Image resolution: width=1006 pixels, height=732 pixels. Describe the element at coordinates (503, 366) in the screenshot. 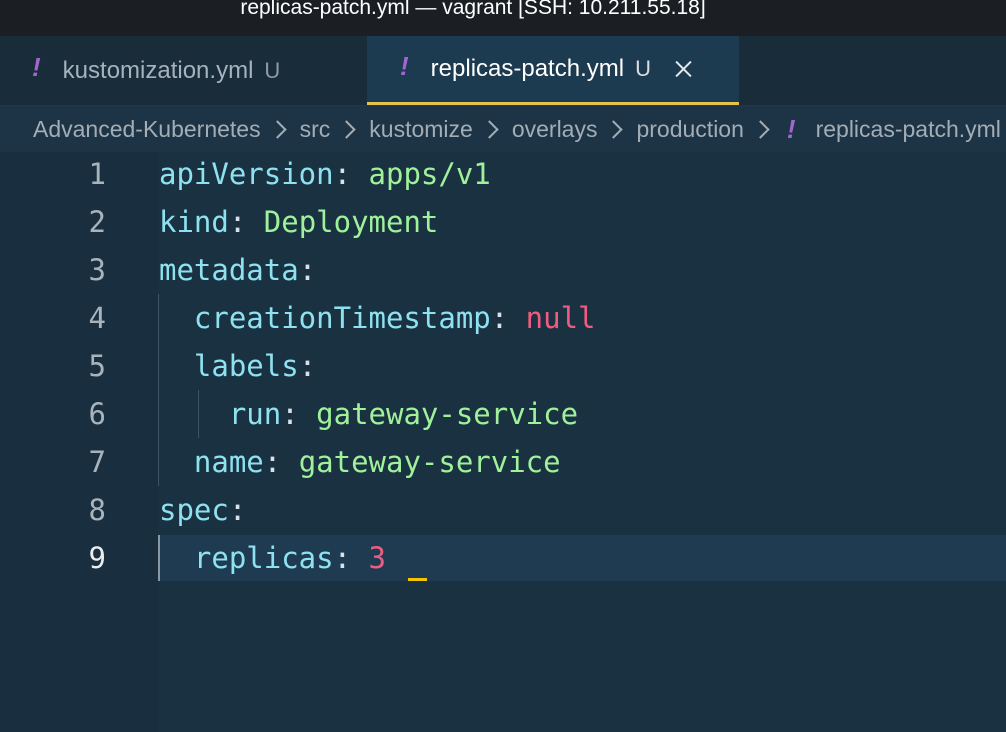

I see `code-line: 5 labels:` at that location.